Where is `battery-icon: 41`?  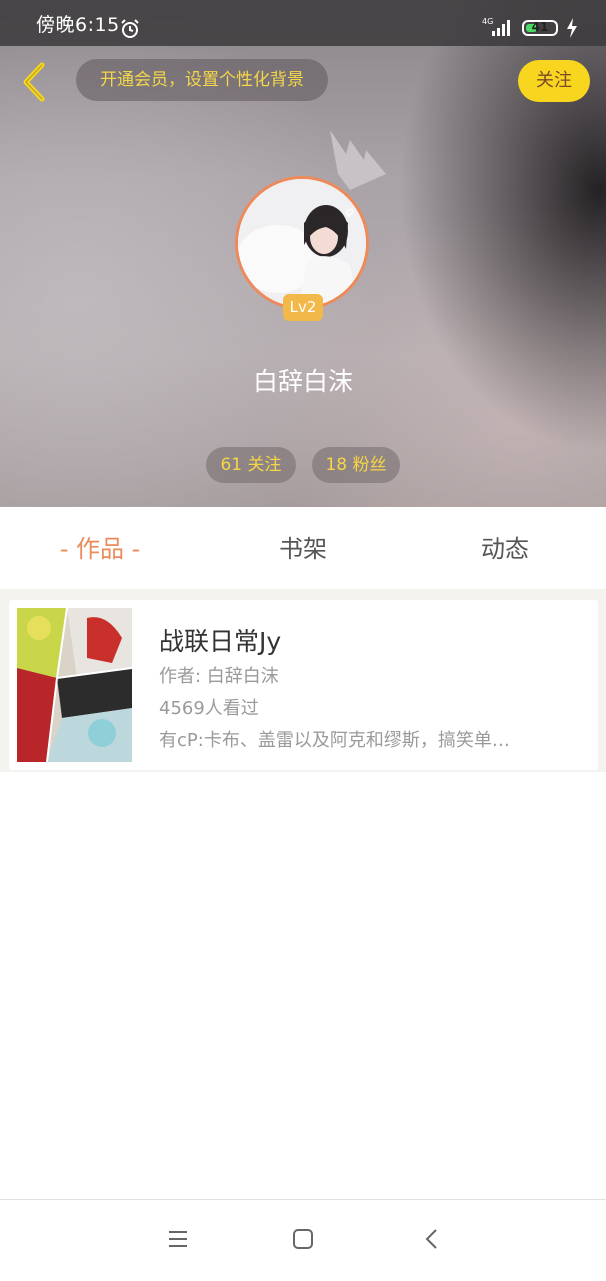
battery-icon: 41 is located at coordinates (540, 28).